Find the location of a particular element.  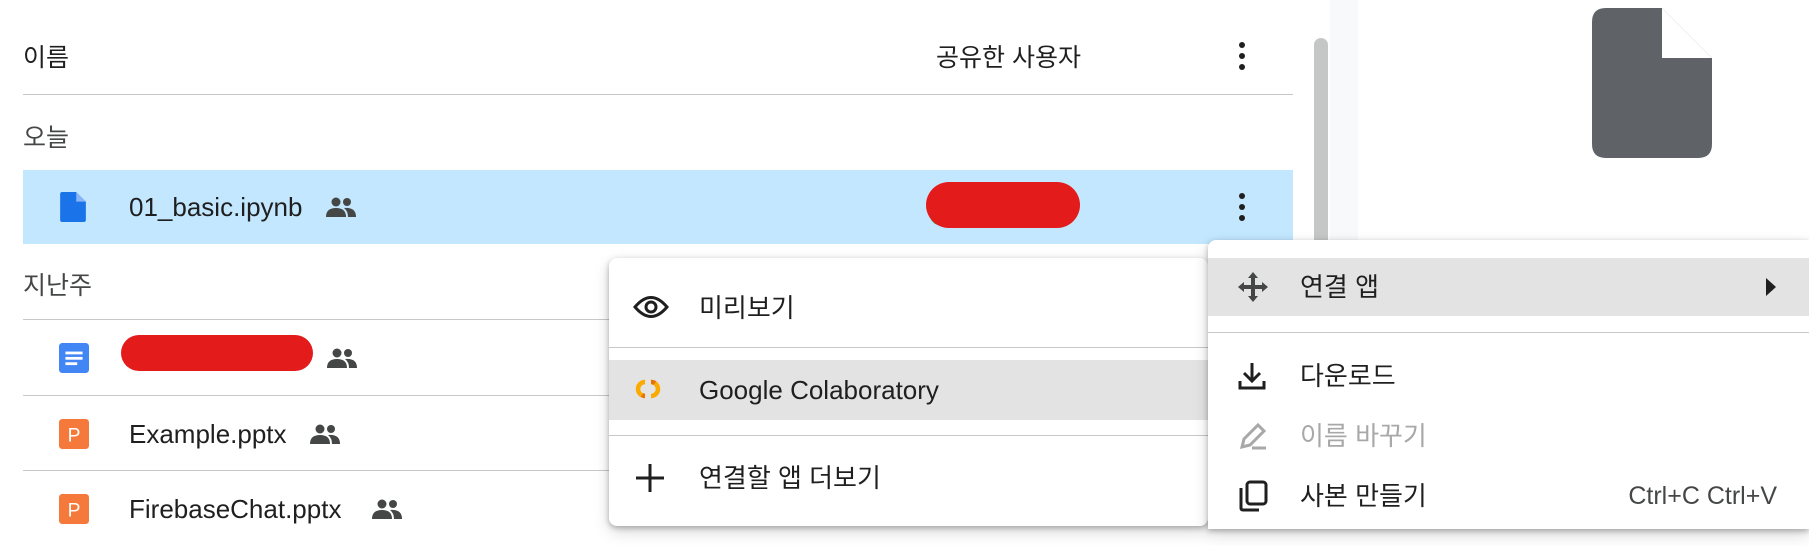

docs-icon is located at coordinates (74, 358).